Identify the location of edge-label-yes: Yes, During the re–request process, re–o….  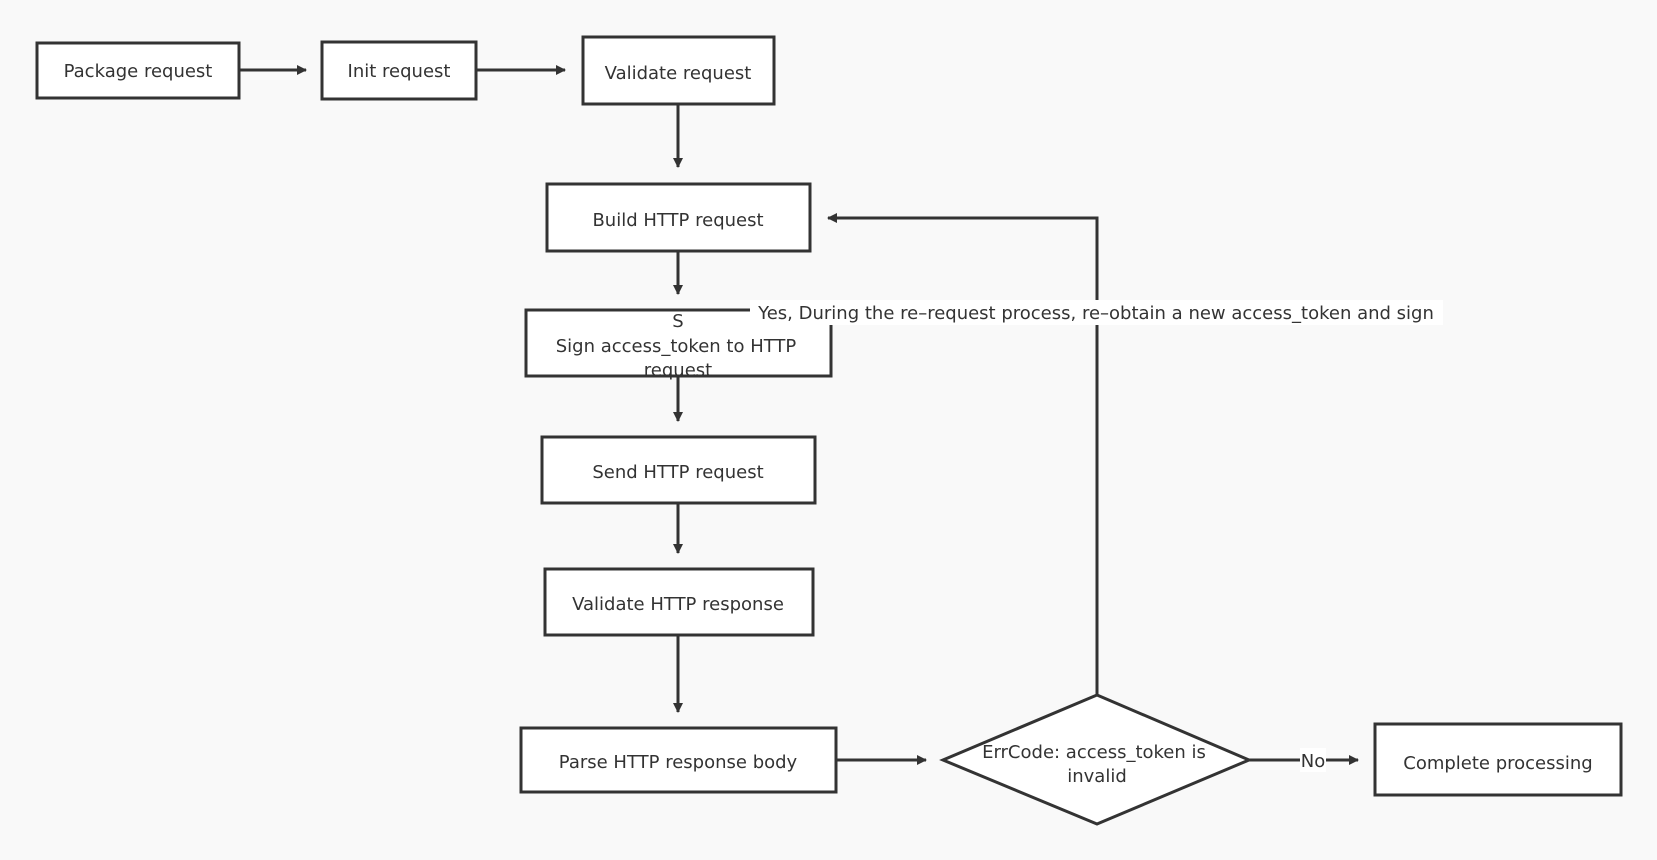
(1095, 313).